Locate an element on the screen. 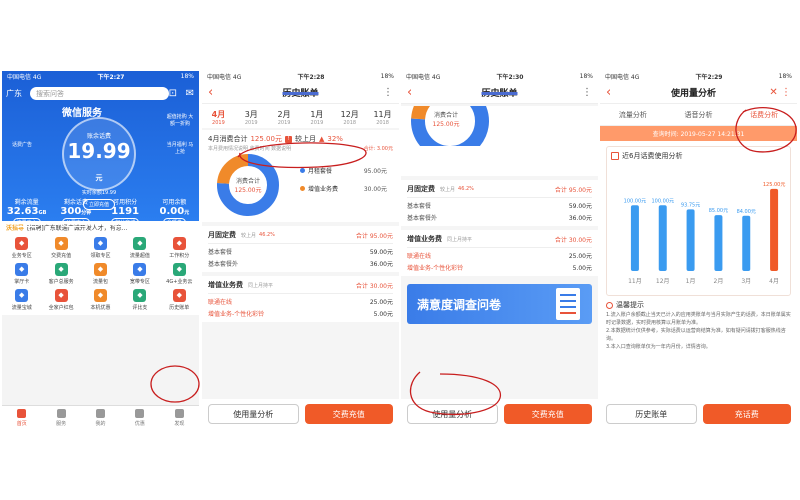 The image size is (800, 500). bill-row: 增值业务-个性化彩铃 5.00元 is located at coordinates (300, 314).